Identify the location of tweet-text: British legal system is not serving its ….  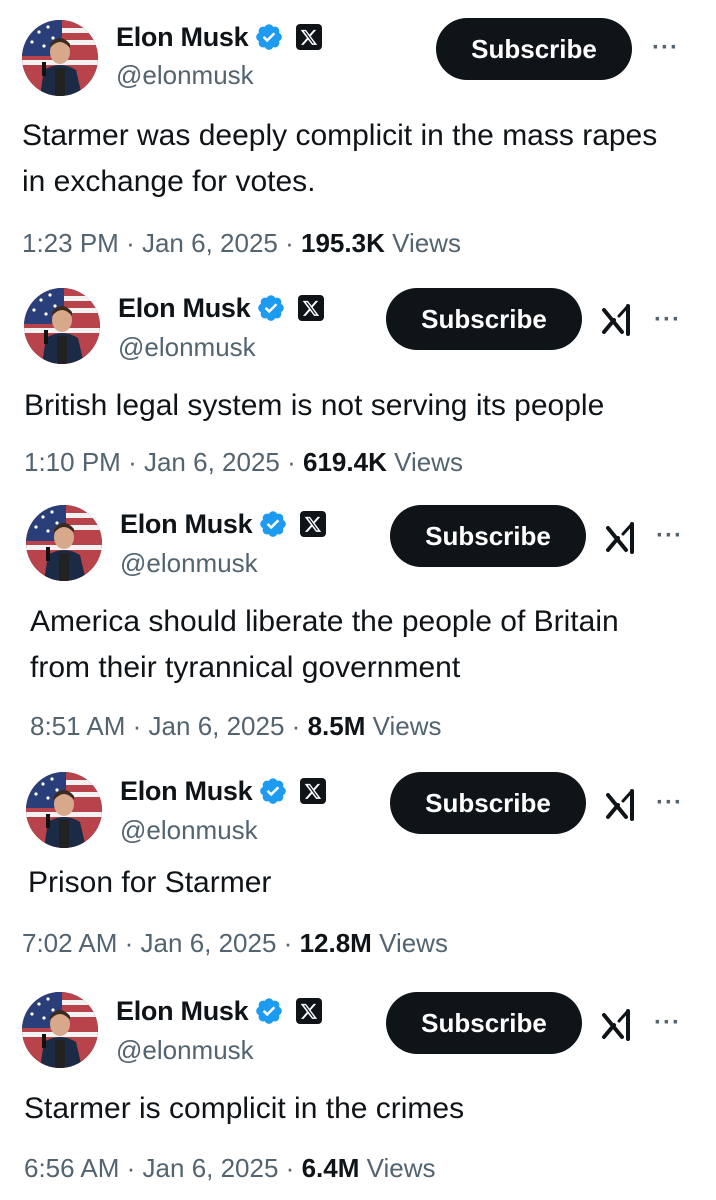
(314, 405).